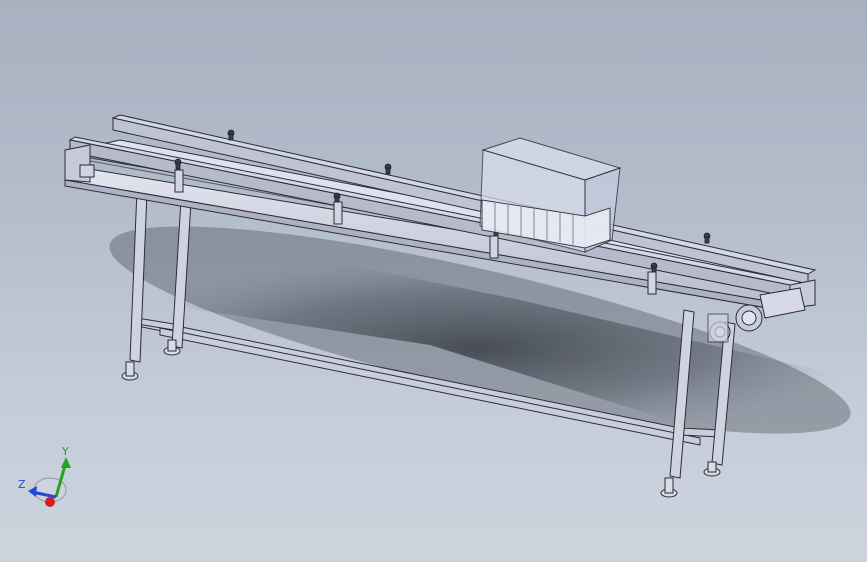 Image resolution: width=867 pixels, height=562 pixels. I want to click on y-axis-head, so click(66, 462).